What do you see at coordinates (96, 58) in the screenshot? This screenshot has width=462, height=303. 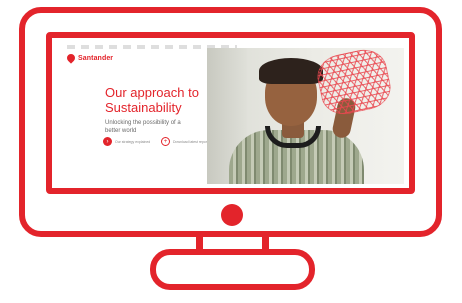 I see `logo-text: Santander` at bounding box center [96, 58].